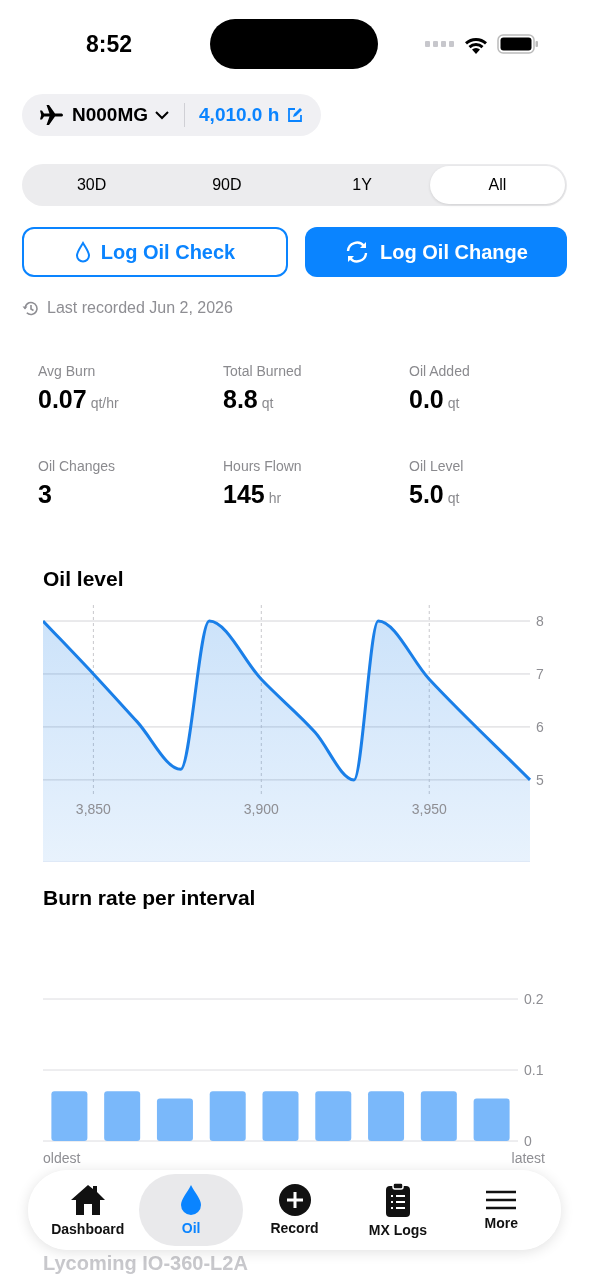 The width and height of the screenshot is (589, 1280). Describe the element at coordinates (45, 494) in the screenshot. I see `stat-value: 3` at that location.